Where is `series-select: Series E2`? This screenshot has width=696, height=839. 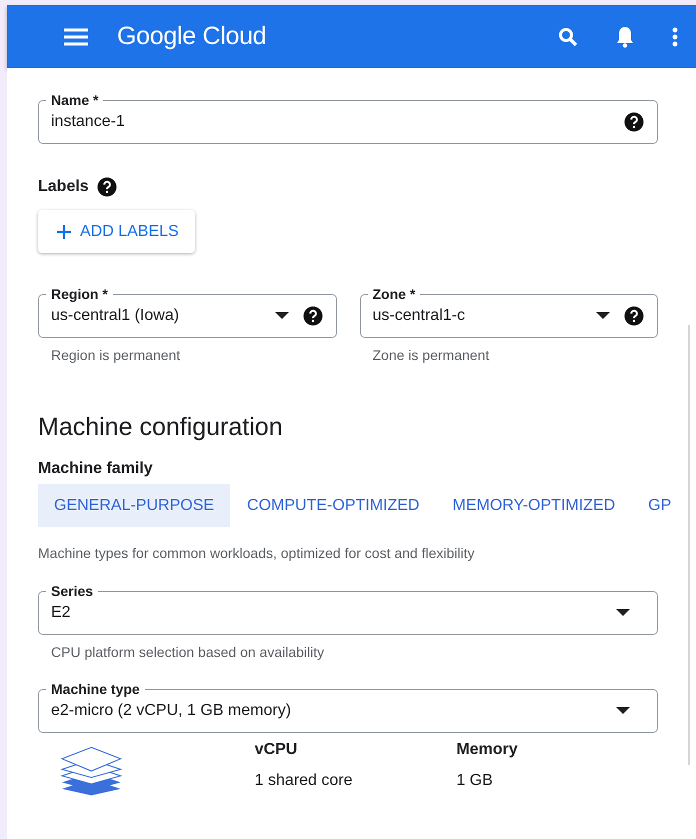 series-select: Series E2 is located at coordinates (348, 608).